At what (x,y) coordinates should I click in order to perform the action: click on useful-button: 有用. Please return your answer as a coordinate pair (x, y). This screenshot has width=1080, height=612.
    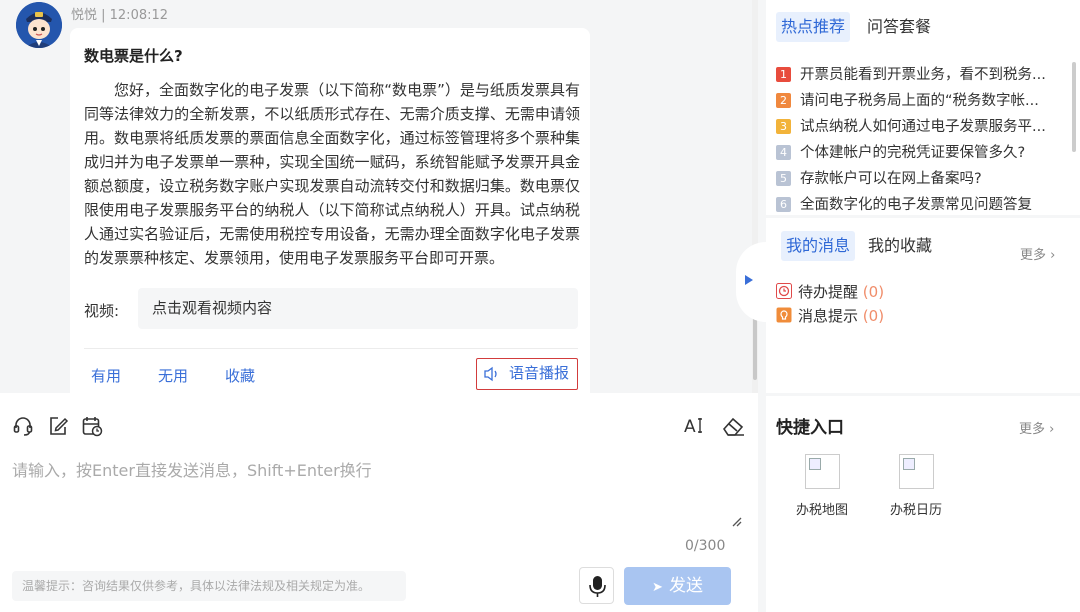
    Looking at the image, I should click on (106, 375).